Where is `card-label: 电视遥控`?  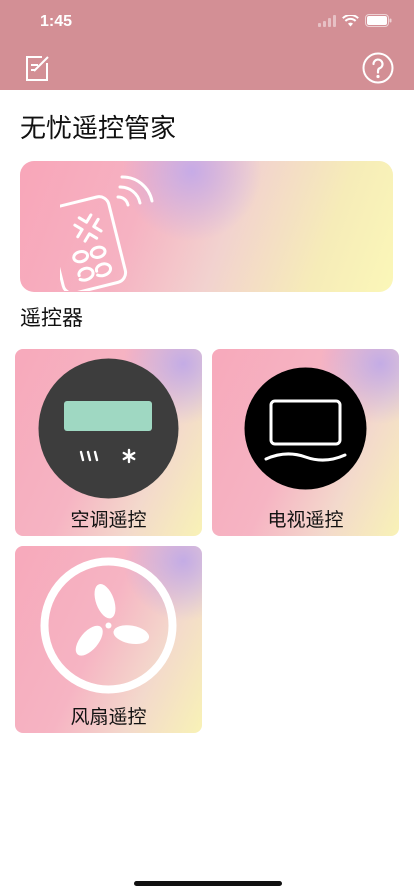
card-label: 电视遥控 is located at coordinates (305, 520).